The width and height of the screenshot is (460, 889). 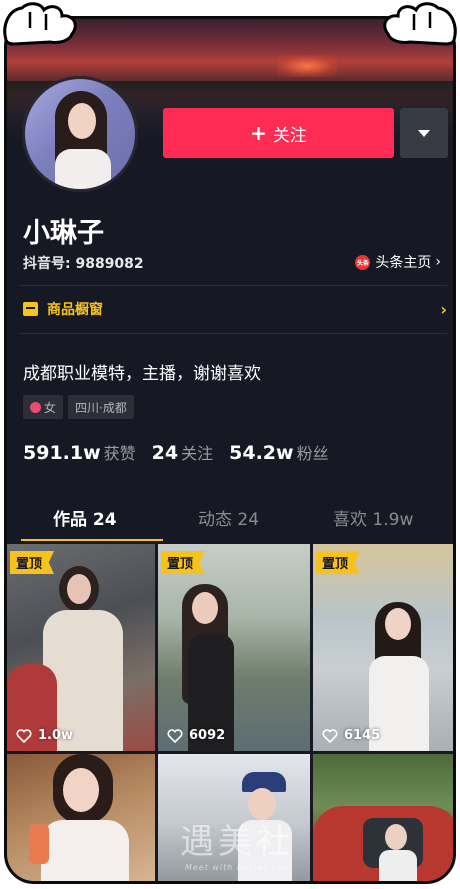 I want to click on location-tag: 四川·成都, so click(x=101, y=407).